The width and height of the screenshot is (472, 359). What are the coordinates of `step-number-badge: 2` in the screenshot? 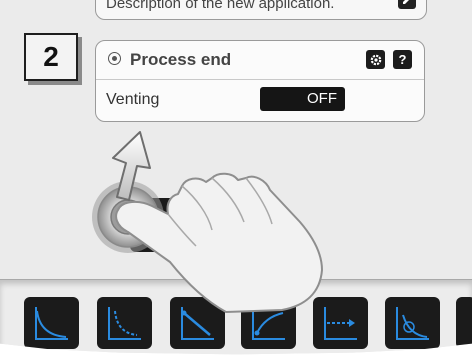 It's located at (51, 57).